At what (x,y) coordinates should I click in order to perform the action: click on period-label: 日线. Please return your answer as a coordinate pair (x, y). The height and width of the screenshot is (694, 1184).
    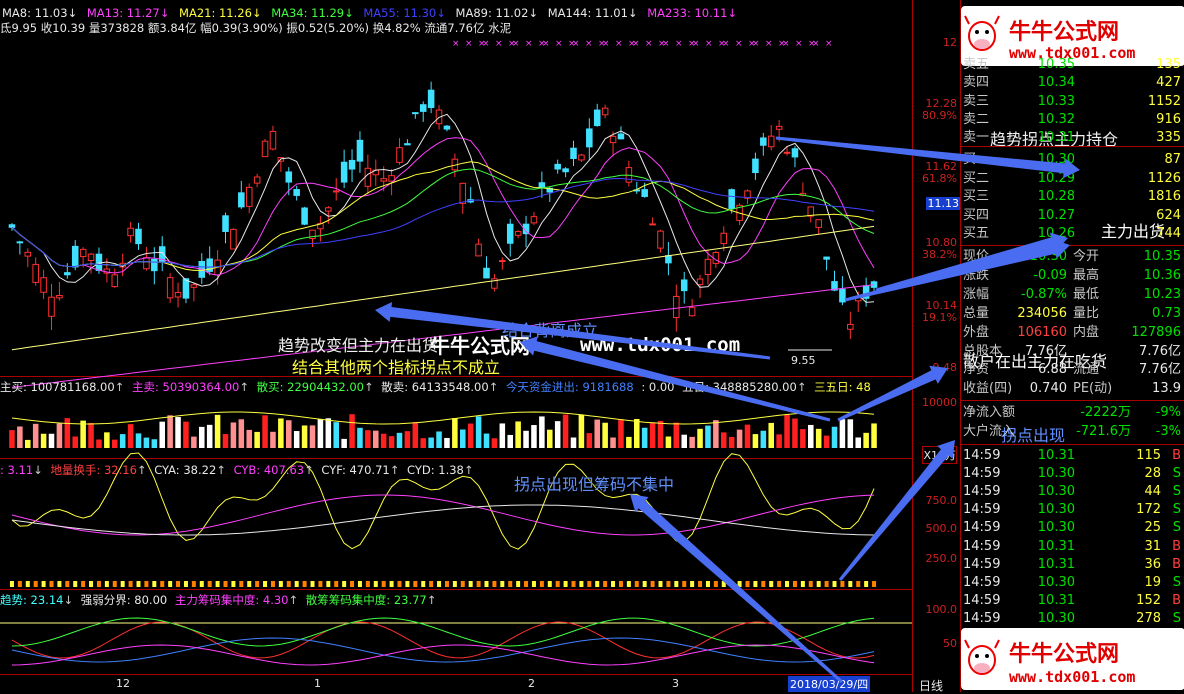
    Looking at the image, I should click on (931, 685).